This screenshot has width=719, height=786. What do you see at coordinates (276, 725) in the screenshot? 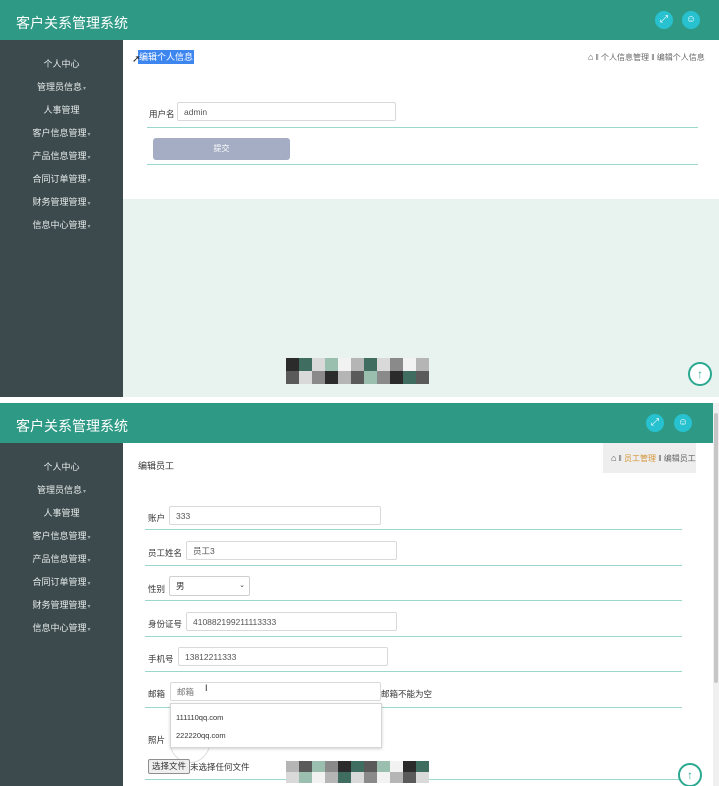
I see `email-autocomplete: 111110qq.com 222220qq.com` at bounding box center [276, 725].